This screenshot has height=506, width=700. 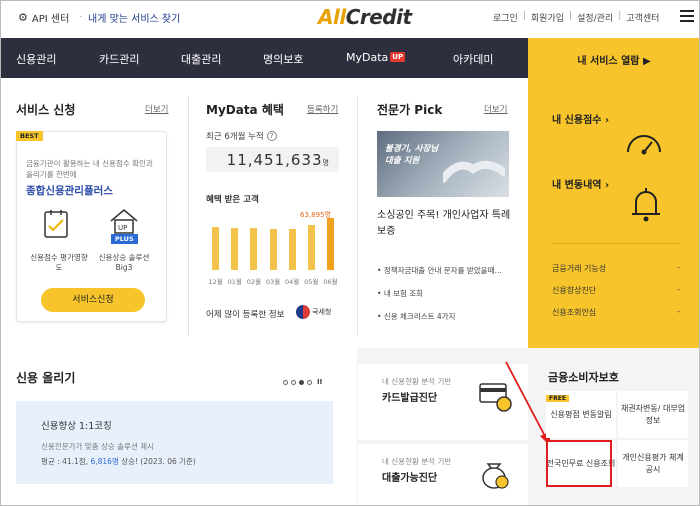 What do you see at coordinates (104, 461) in the screenshot?
I see `coaching-stats-count: 6,816명` at bounding box center [104, 461].